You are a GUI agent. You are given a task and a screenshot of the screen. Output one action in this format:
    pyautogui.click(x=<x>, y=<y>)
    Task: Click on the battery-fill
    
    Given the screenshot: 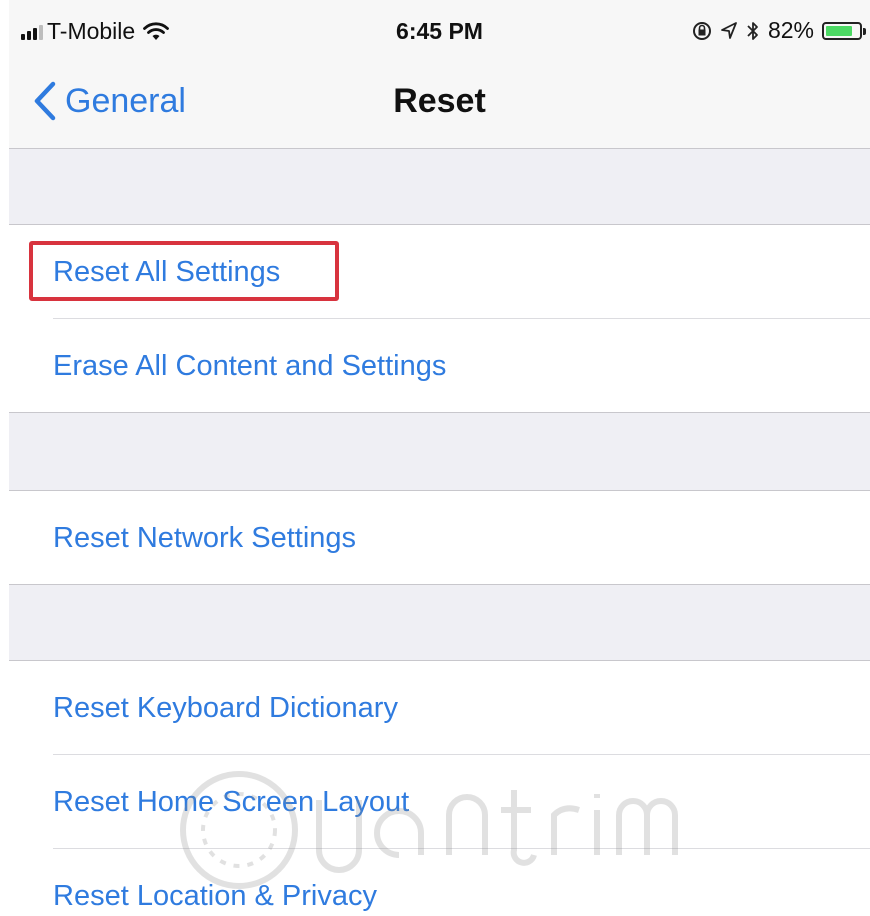 What is the action you would take?
    pyautogui.click(x=839, y=30)
    